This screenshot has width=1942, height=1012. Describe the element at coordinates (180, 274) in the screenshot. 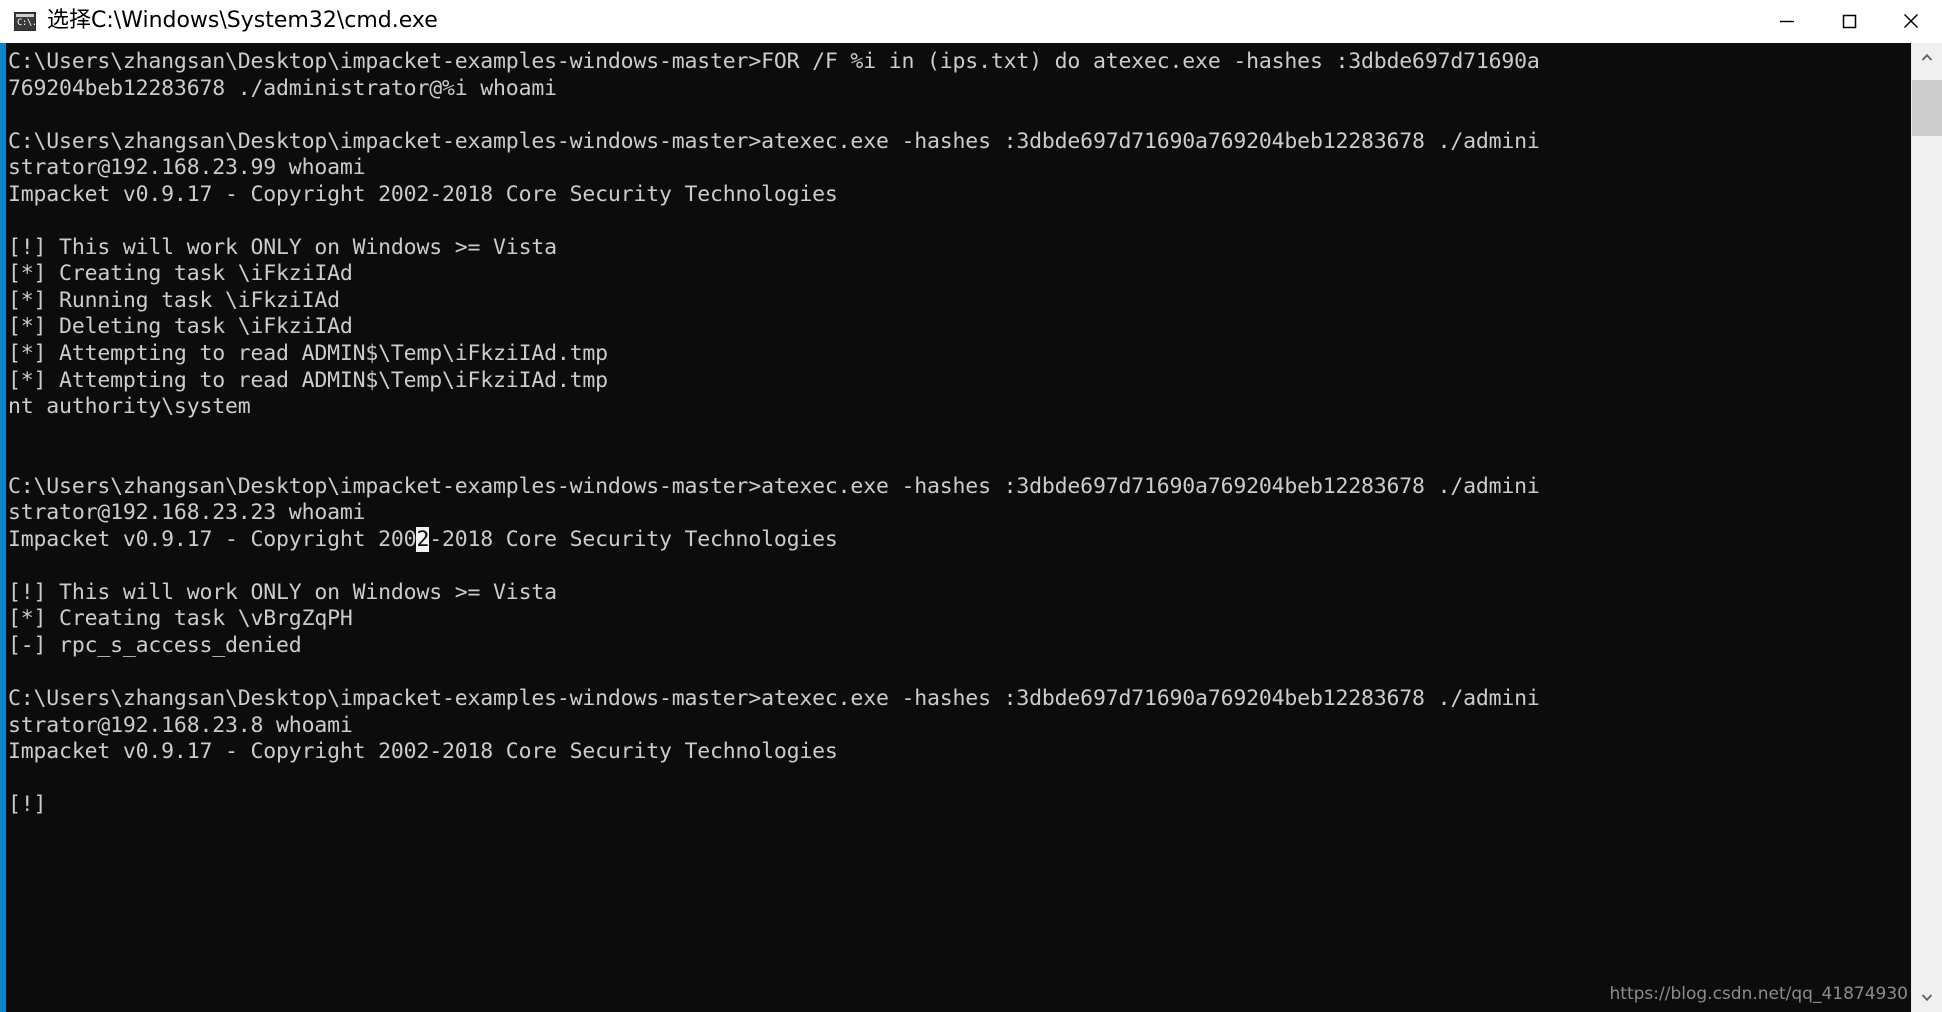

I see `console-line: [*] Creating task \iFkziIAd` at that location.